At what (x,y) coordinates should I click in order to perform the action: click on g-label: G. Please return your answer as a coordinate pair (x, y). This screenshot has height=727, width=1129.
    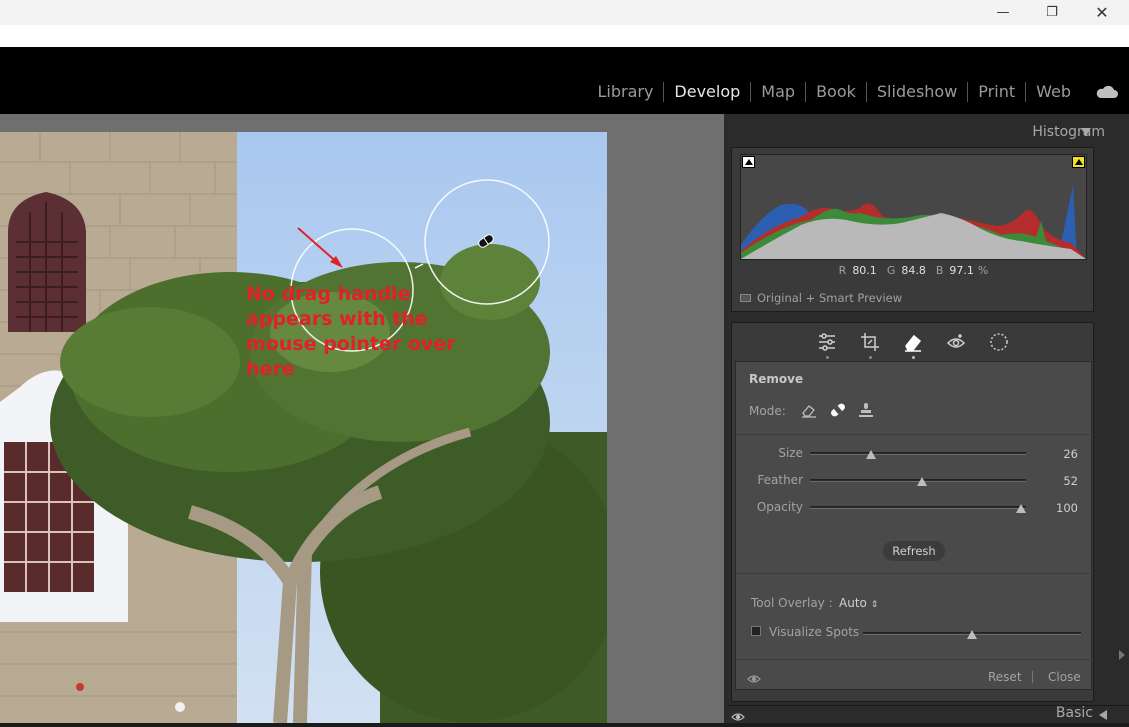
    Looking at the image, I should click on (891, 270).